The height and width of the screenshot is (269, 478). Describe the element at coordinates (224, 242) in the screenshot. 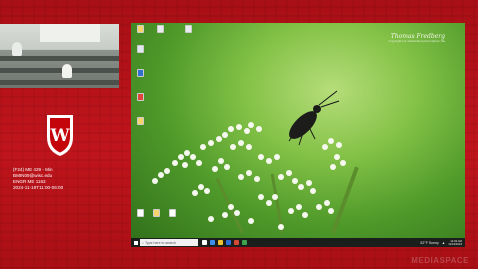

I see `taskbar-apps` at that location.